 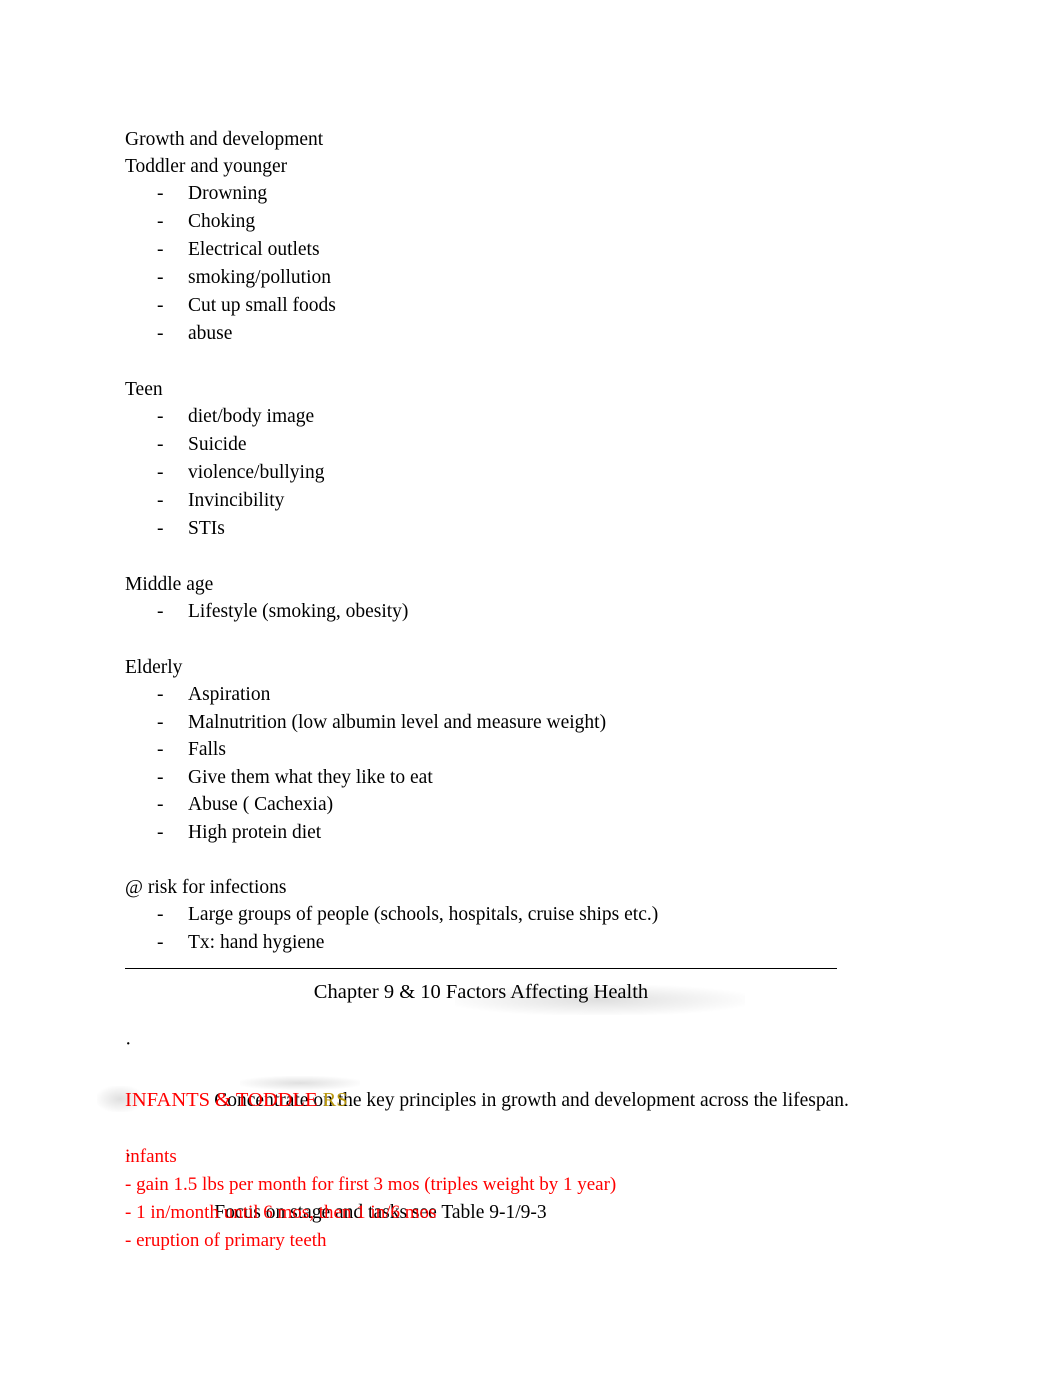 I want to click on list-item: - Aspiration, so click(x=555, y=695).